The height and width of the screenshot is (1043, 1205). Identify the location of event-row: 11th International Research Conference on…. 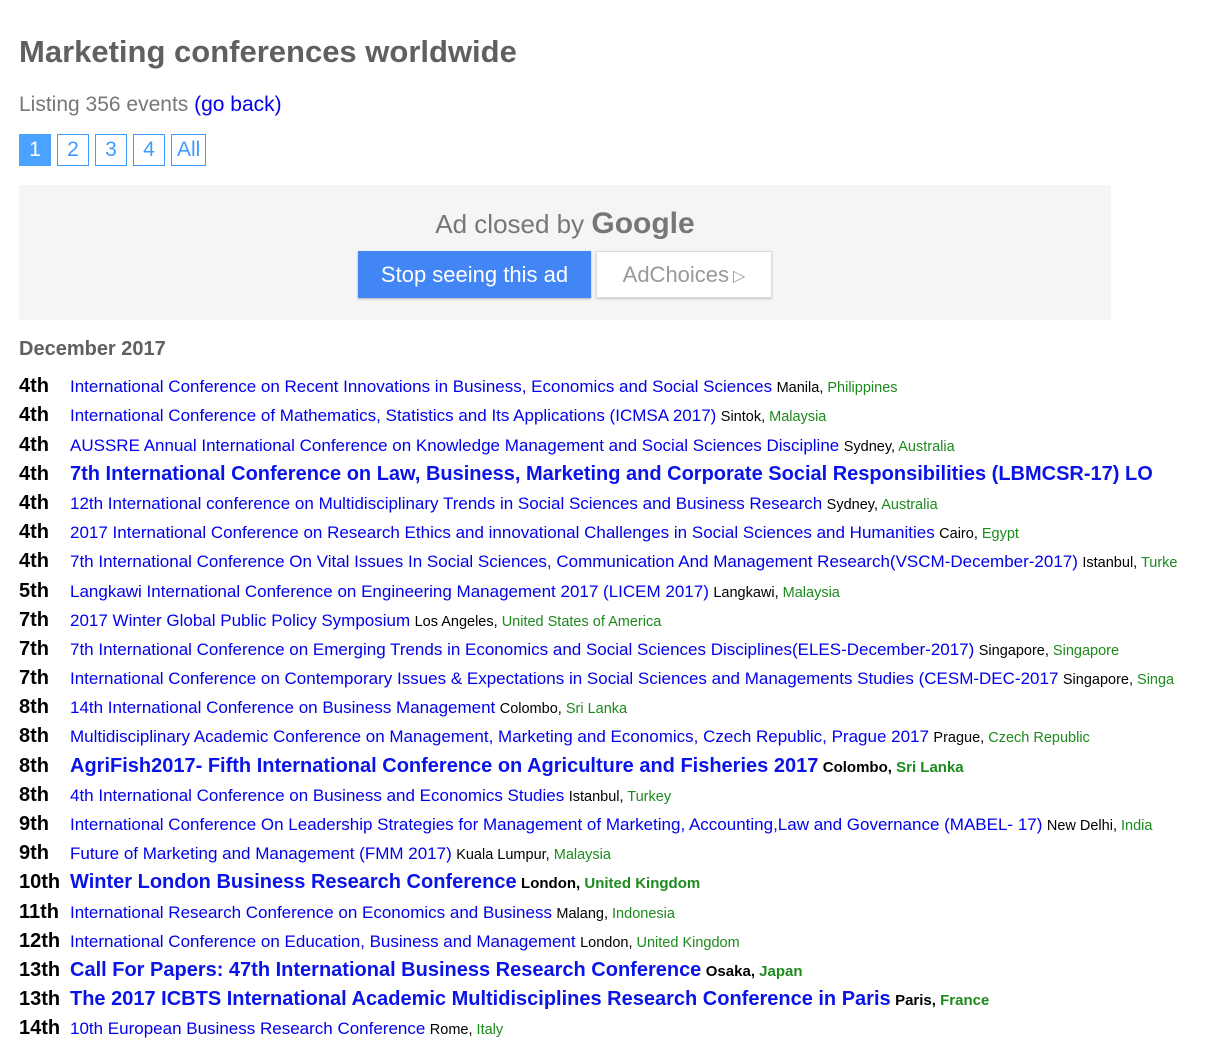
(612, 911).